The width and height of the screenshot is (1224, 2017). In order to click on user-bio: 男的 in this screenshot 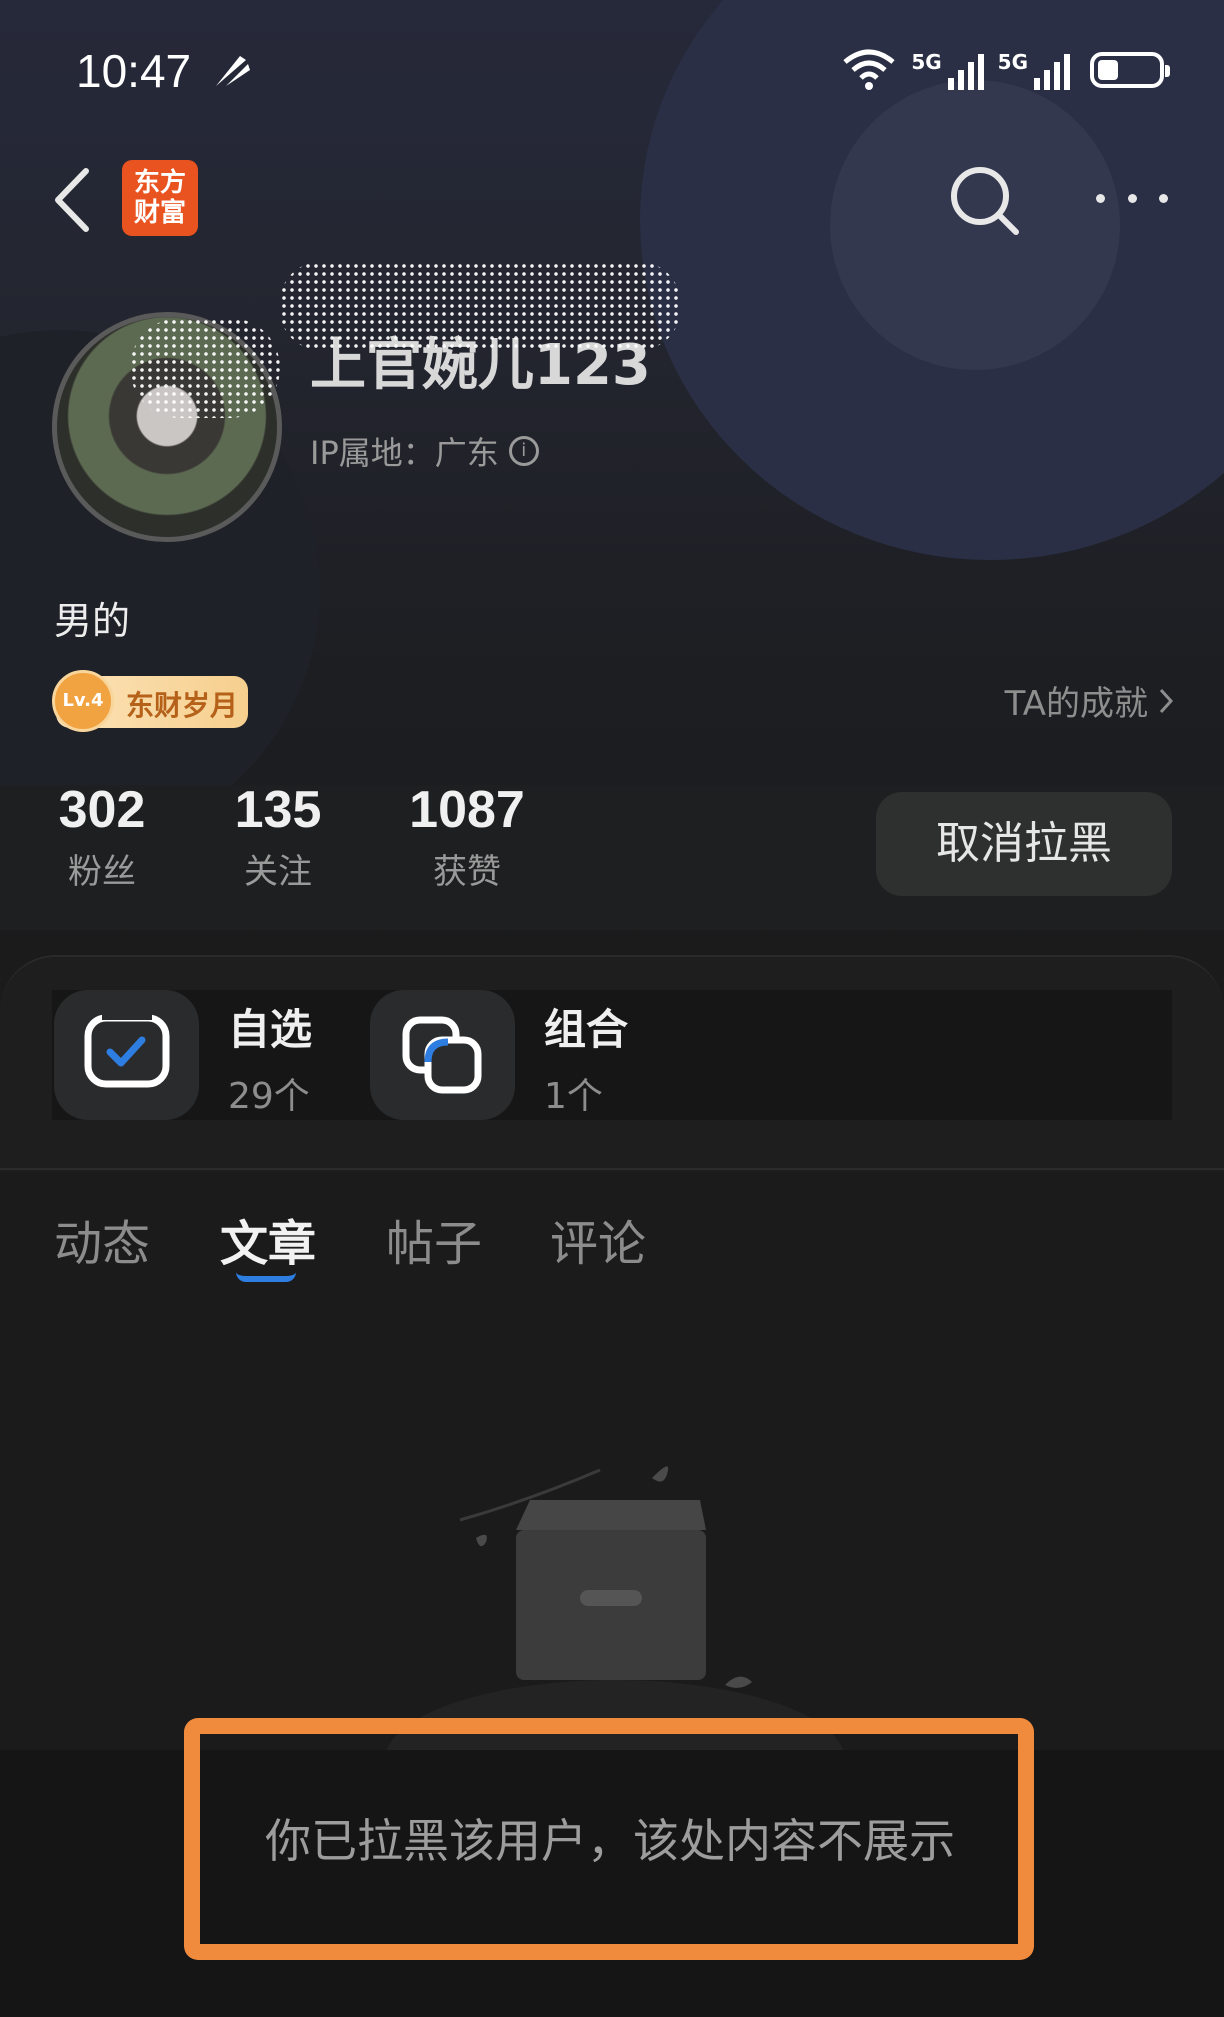, I will do `click(92, 621)`.